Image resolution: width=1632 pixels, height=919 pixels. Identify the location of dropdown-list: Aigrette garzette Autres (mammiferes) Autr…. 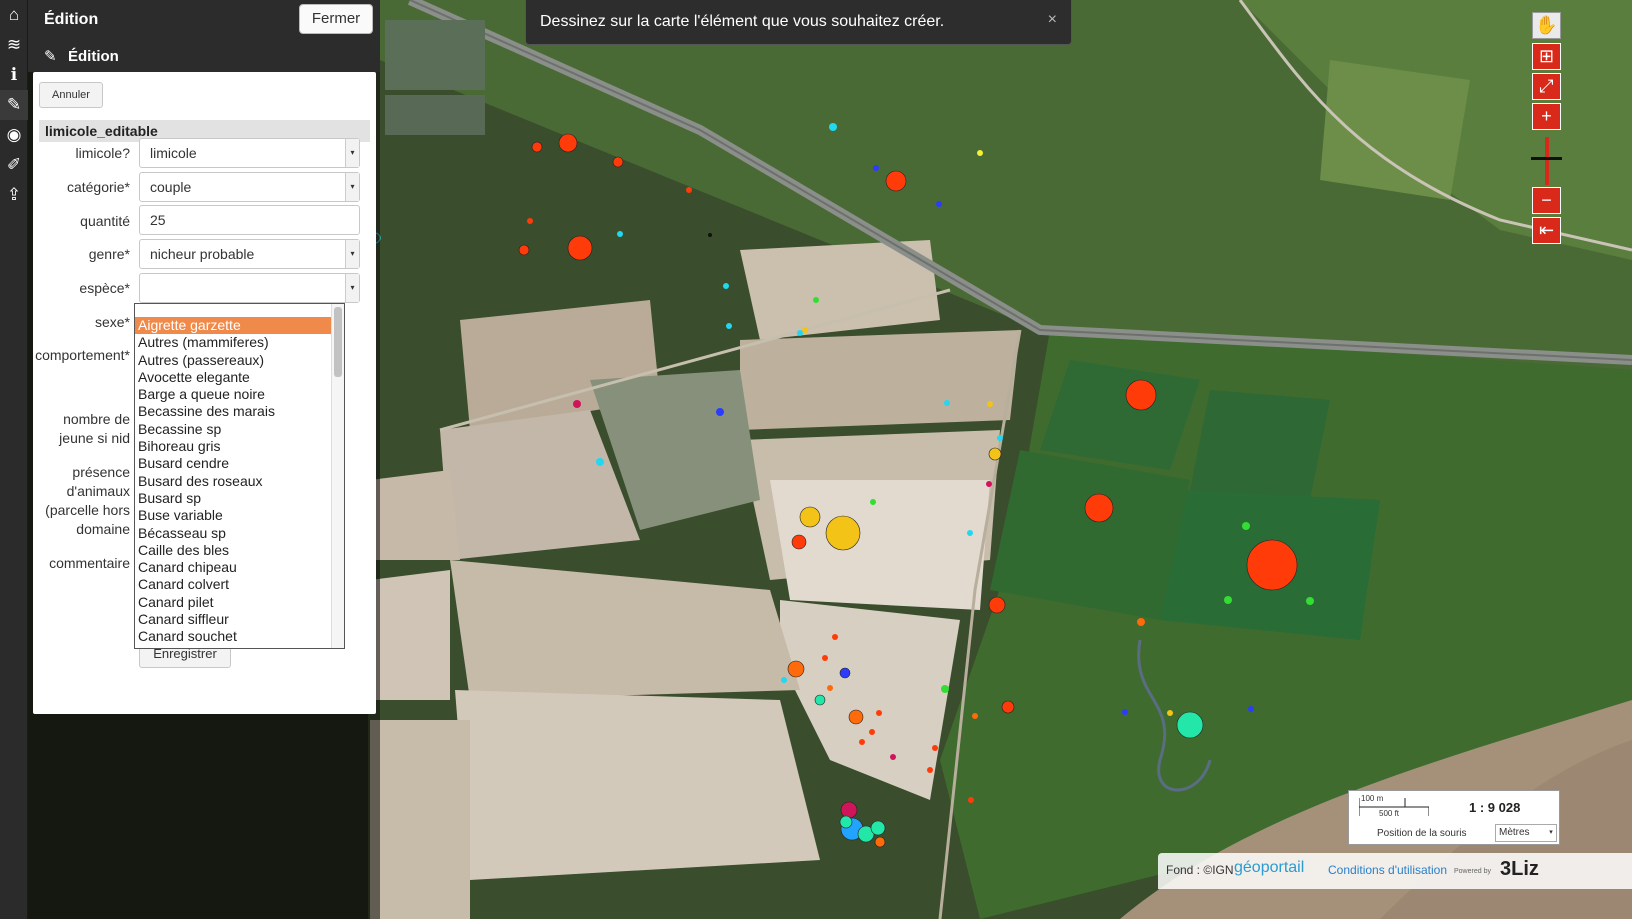
(233, 481).